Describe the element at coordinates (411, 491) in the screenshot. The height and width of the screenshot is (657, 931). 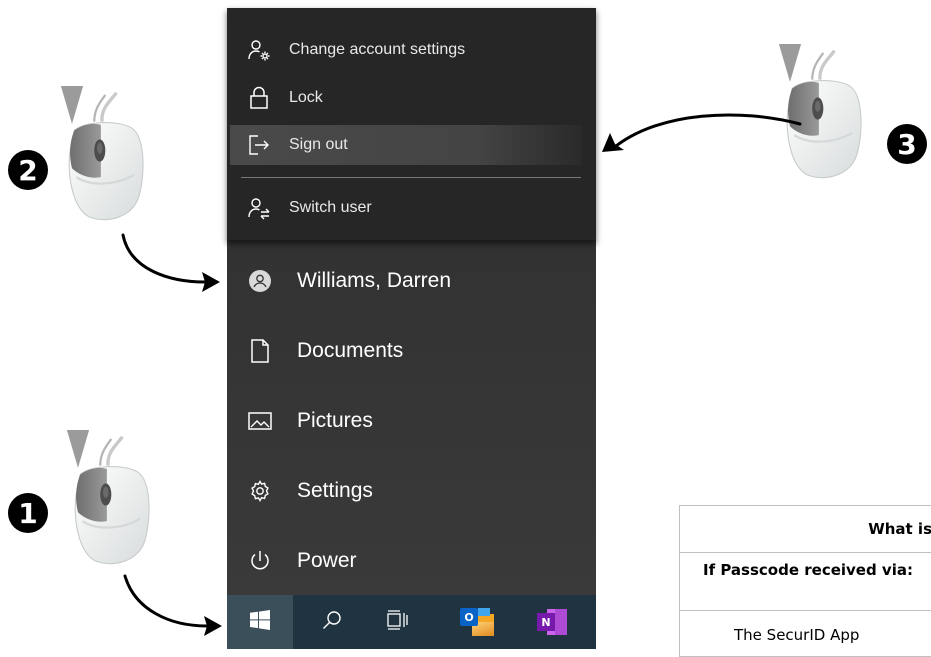
I see `start-item-settings: Settings` at that location.